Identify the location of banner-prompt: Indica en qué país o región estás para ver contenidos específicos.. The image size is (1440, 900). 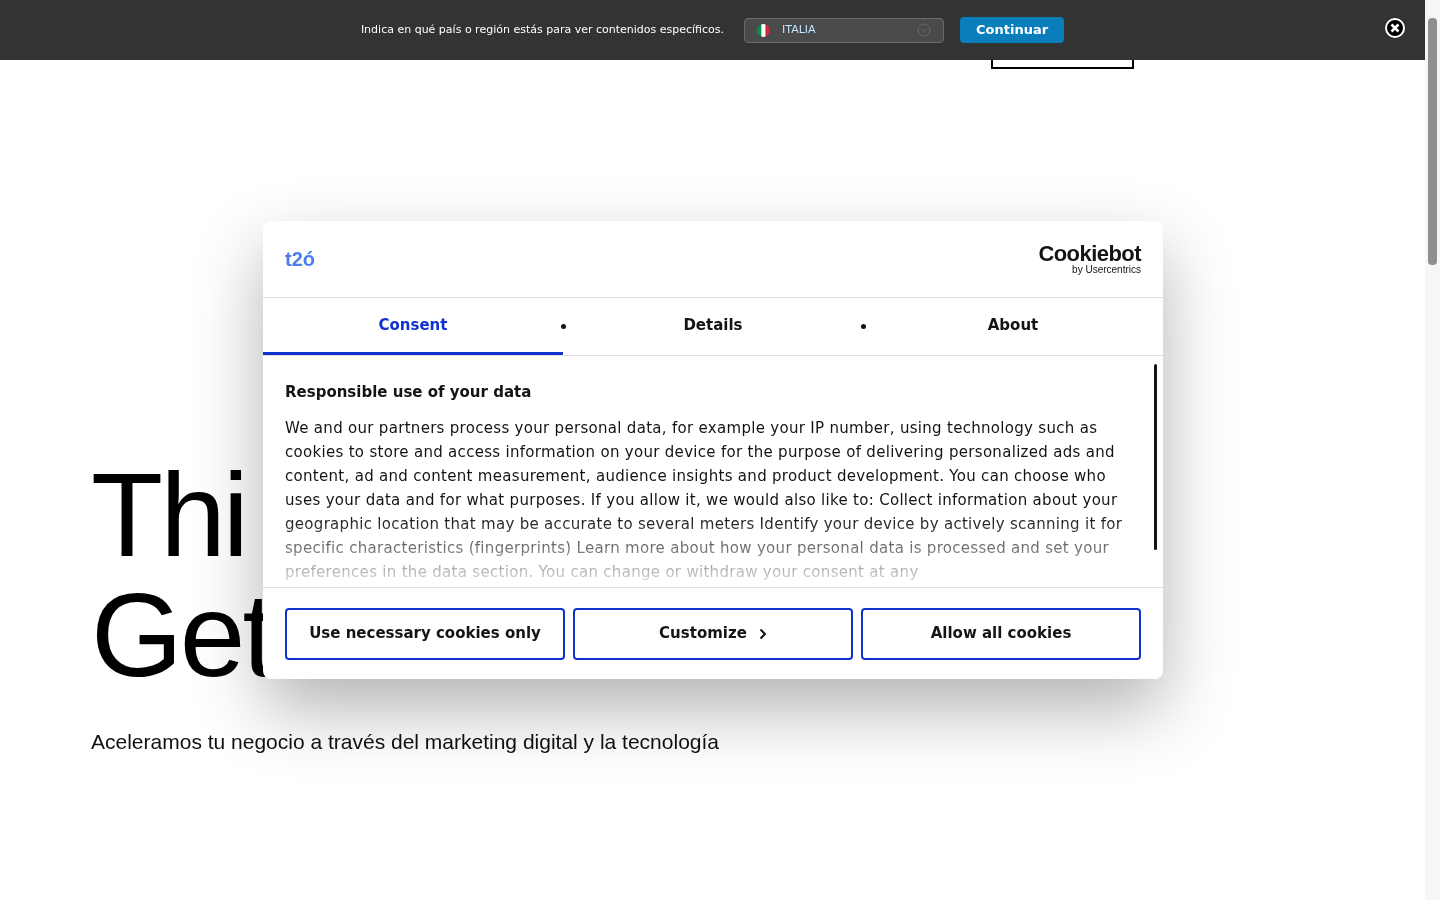
(542, 29).